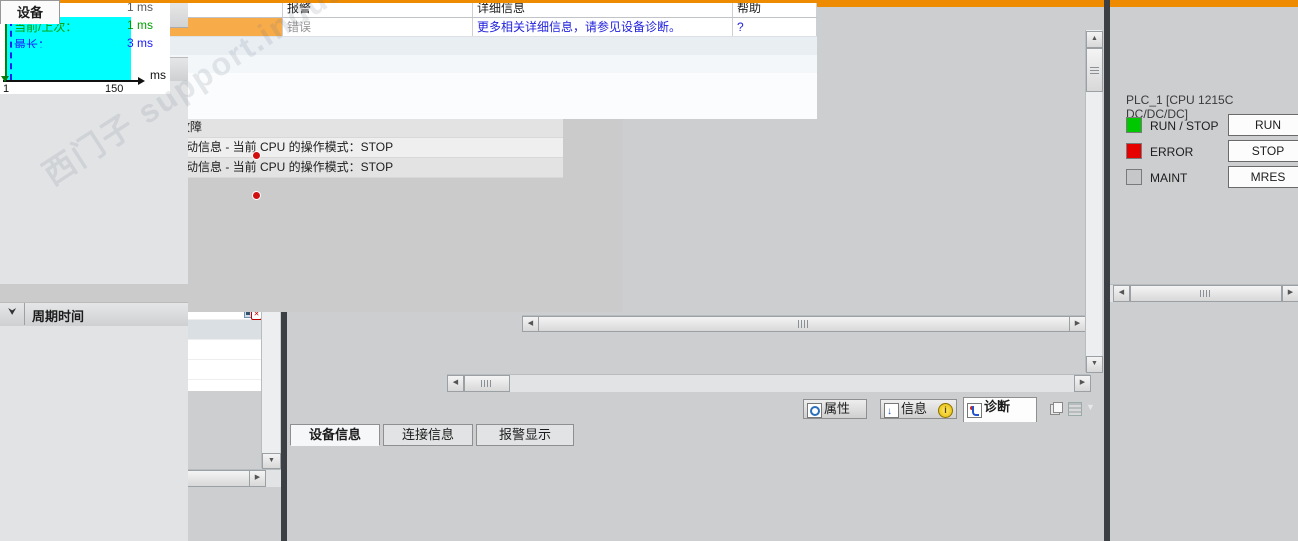  What do you see at coordinates (525, 435) in the screenshot?
I see `subtab-alarm-display: 报警显示` at bounding box center [525, 435].